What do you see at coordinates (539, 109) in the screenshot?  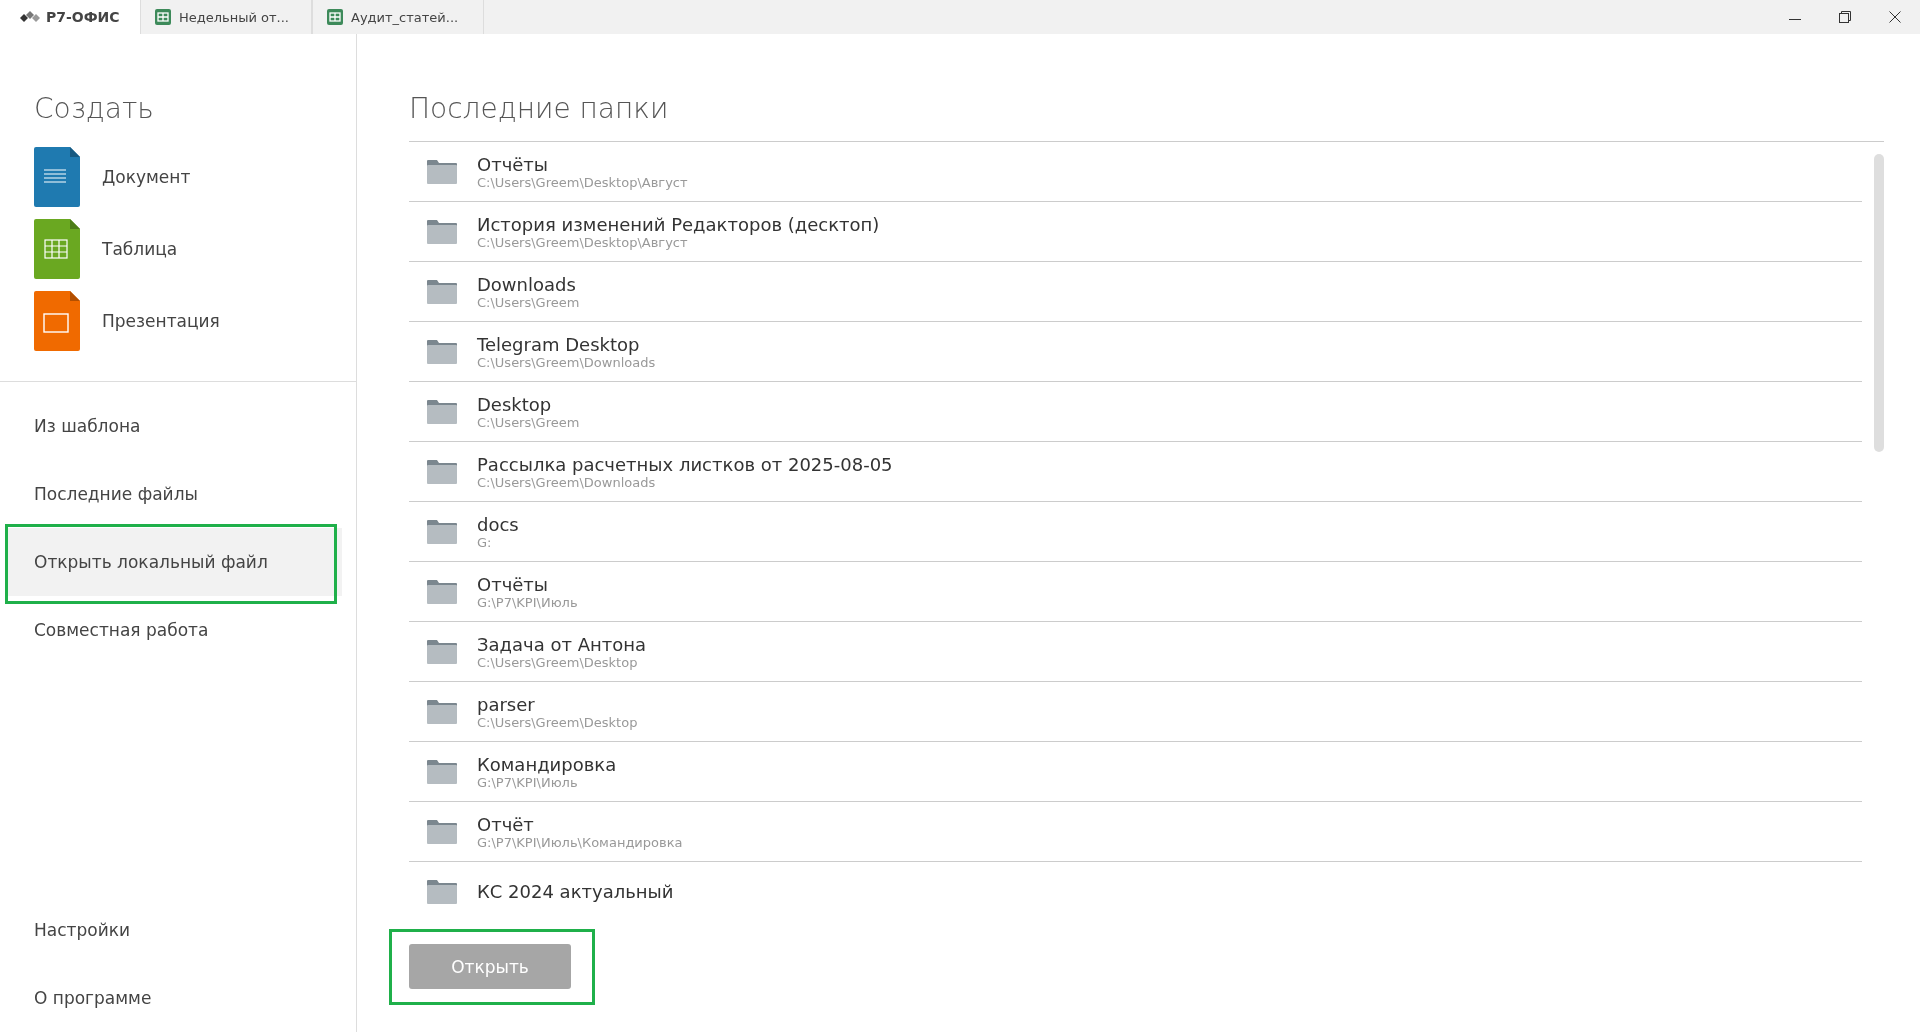 I see `section-heading: Последние папки` at bounding box center [539, 109].